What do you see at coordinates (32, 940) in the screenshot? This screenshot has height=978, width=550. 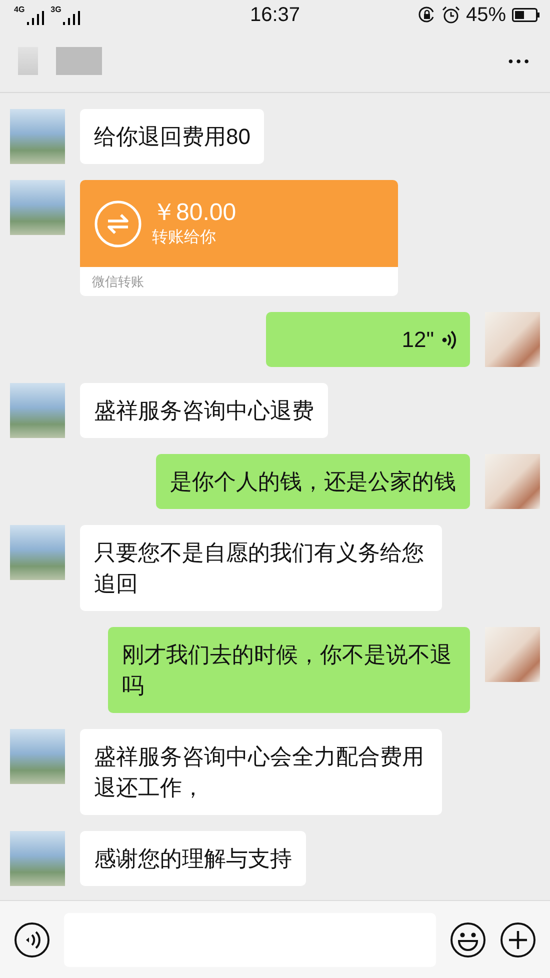 I see `voice-input-icon` at bounding box center [32, 940].